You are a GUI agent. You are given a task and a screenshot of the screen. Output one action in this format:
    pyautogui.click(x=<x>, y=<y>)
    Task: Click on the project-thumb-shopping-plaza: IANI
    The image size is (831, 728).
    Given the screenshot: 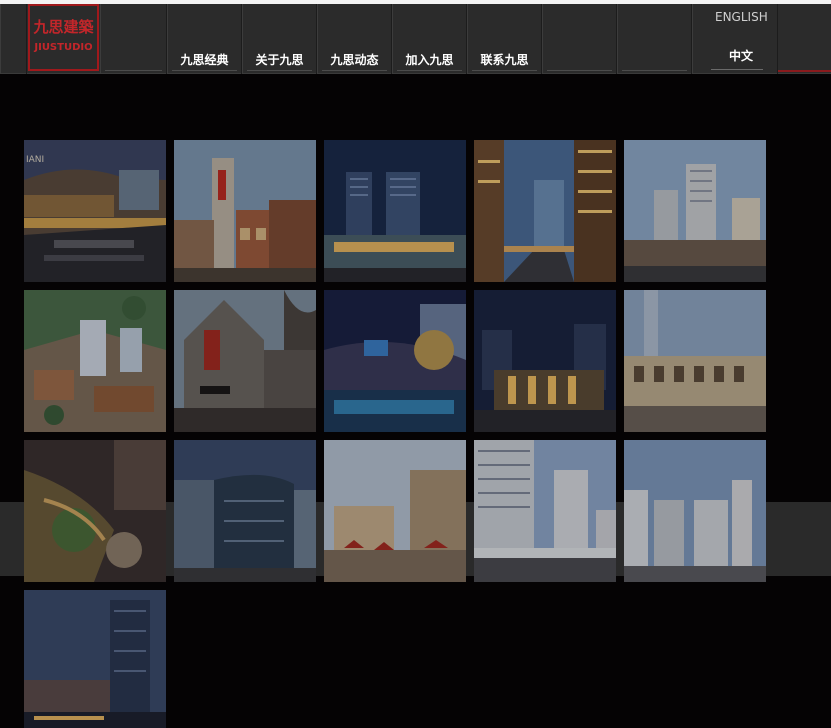 What is the action you would take?
    pyautogui.click(x=95, y=211)
    